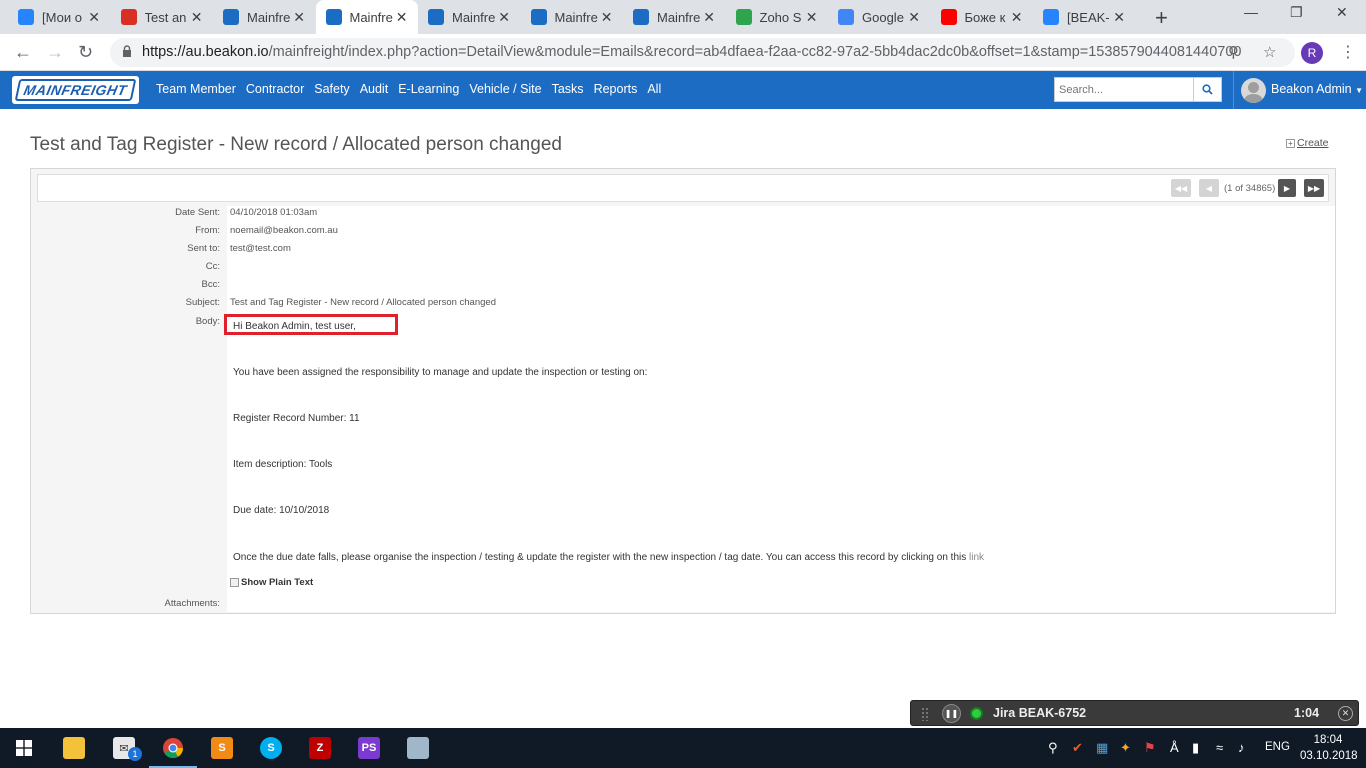  What do you see at coordinates (976, 557) in the screenshot?
I see `record-link: link` at bounding box center [976, 557].